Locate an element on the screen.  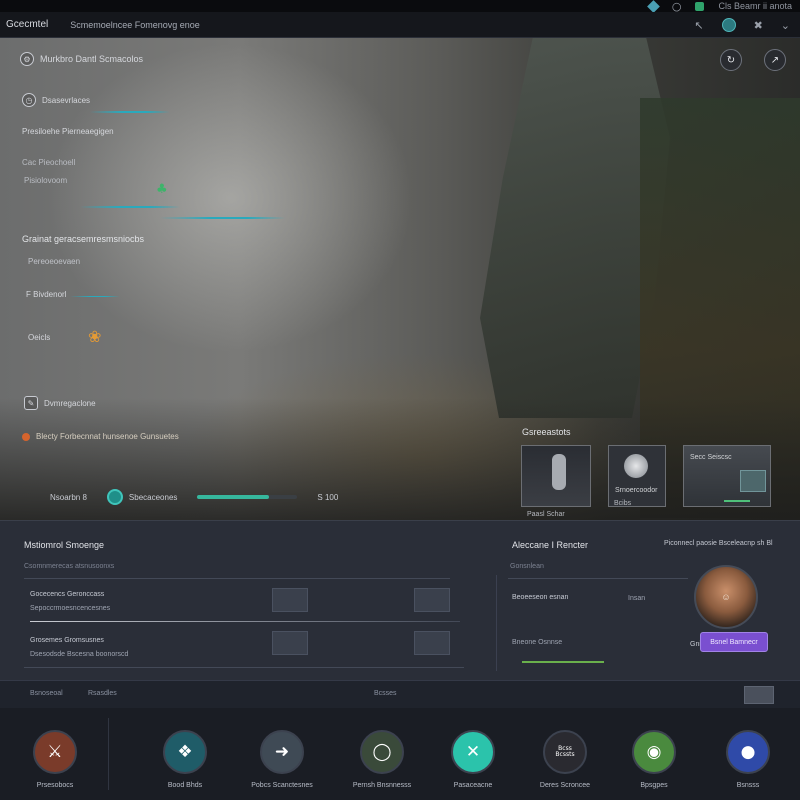
dock-item-2-label: Pobcs Scanctesnes is located at coordinates (282, 785).